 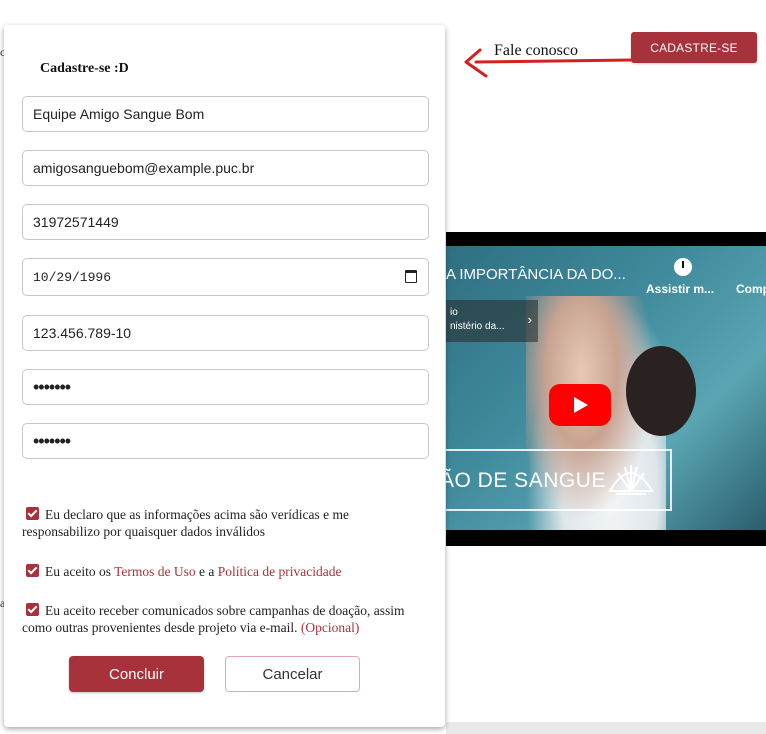 I want to click on channel-line-1: io, so click(x=454, y=312).